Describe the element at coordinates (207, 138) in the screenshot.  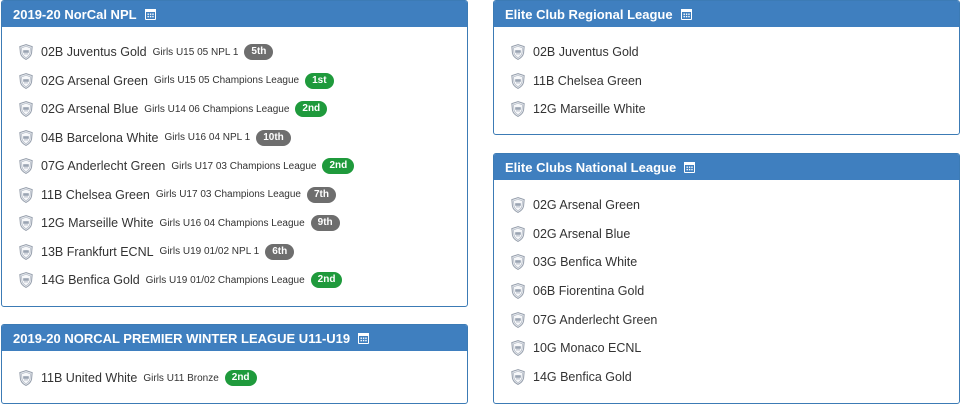
I see `division-label: Girls U16 04 NPL 1` at that location.